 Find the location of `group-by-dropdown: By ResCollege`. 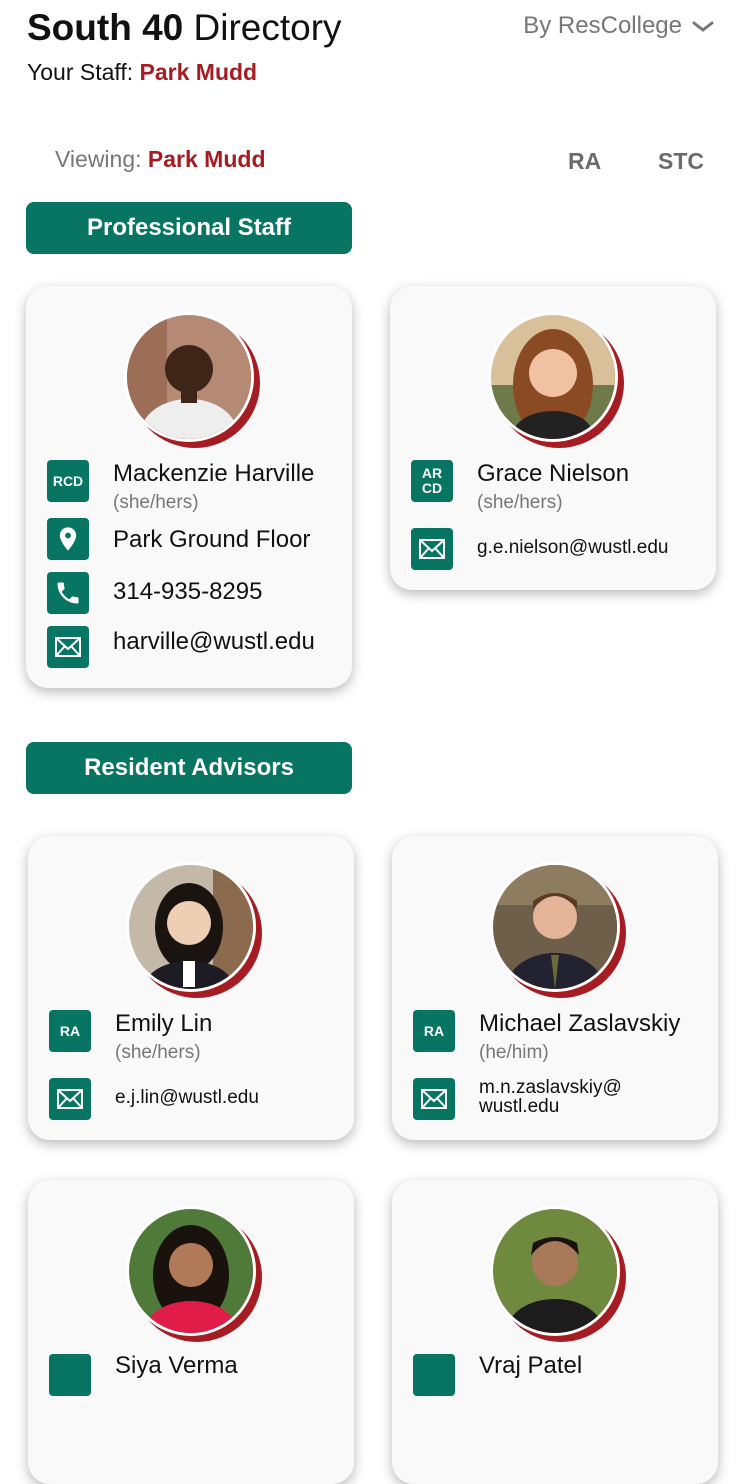

group-by-dropdown: By ResCollege is located at coordinates (618, 26).